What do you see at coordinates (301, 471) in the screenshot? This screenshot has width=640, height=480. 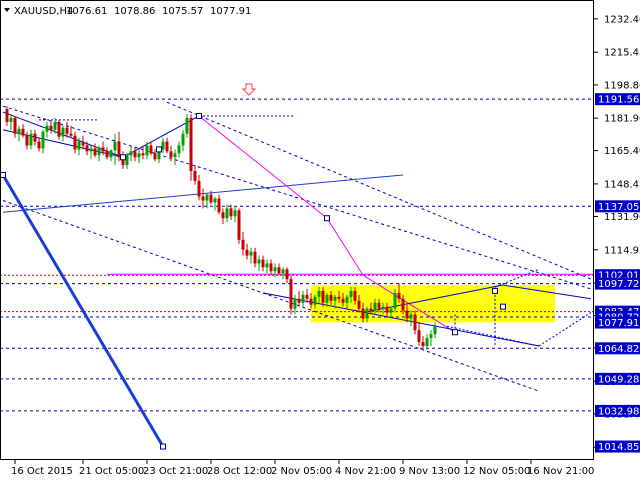 I see `x-tick-label: 2 Nov 05:00` at bounding box center [301, 471].